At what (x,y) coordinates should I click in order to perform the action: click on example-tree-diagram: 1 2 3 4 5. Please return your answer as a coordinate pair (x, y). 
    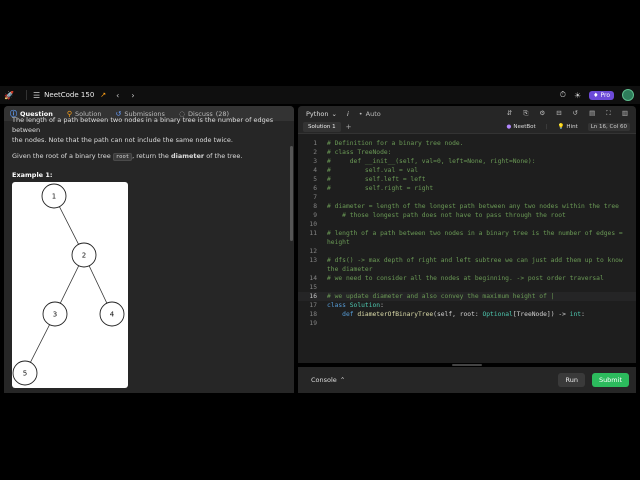
    Looking at the image, I should click on (70, 285).